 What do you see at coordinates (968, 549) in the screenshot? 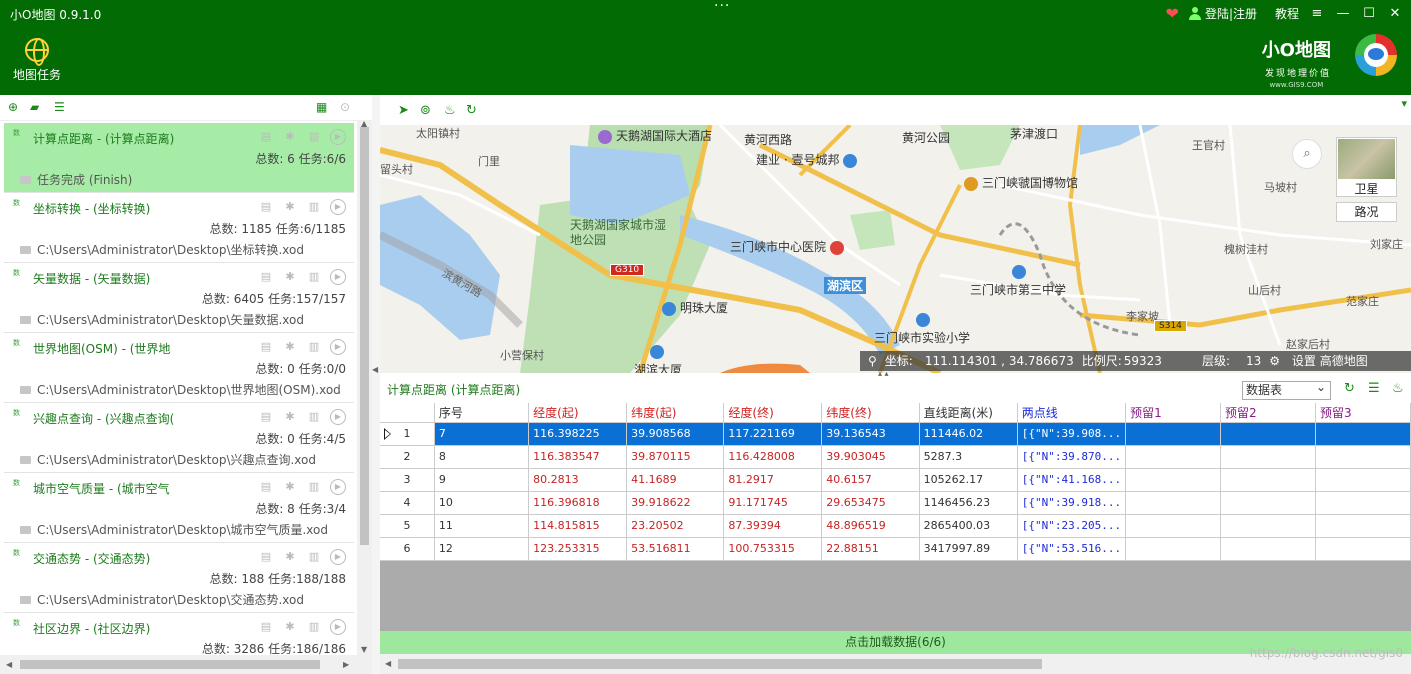
I see `grid-cell: 3417997.89` at bounding box center [968, 549].